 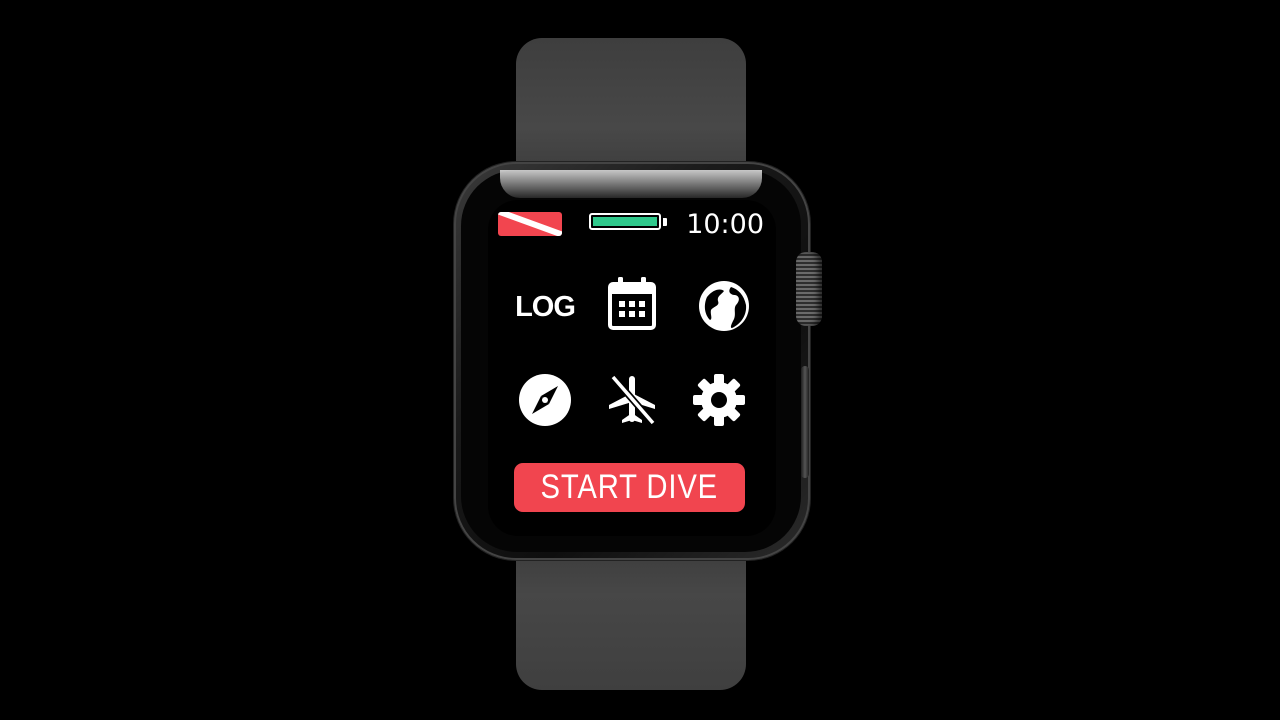 What do you see at coordinates (725, 224) in the screenshot?
I see `status-time: 10:00` at bounding box center [725, 224].